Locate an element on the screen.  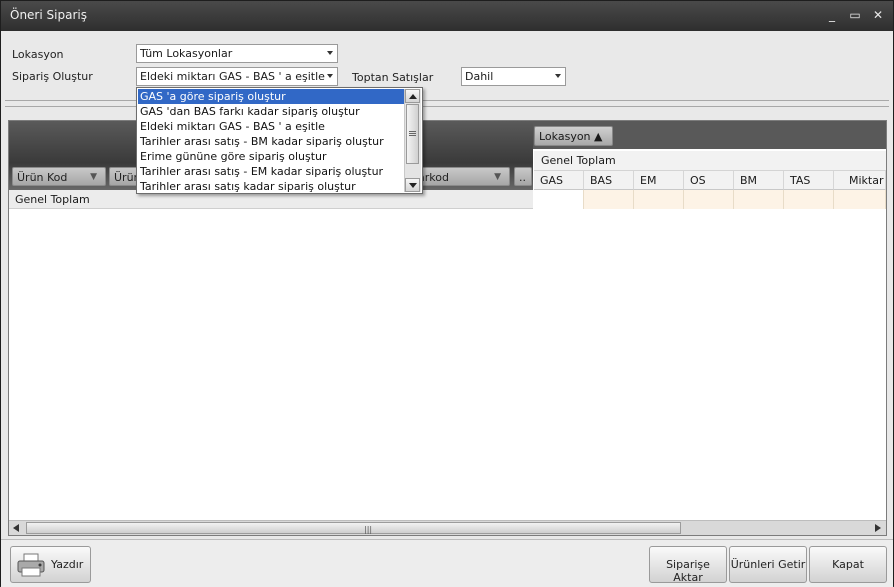
column-header-tas: TAS is located at coordinates (809, 180).